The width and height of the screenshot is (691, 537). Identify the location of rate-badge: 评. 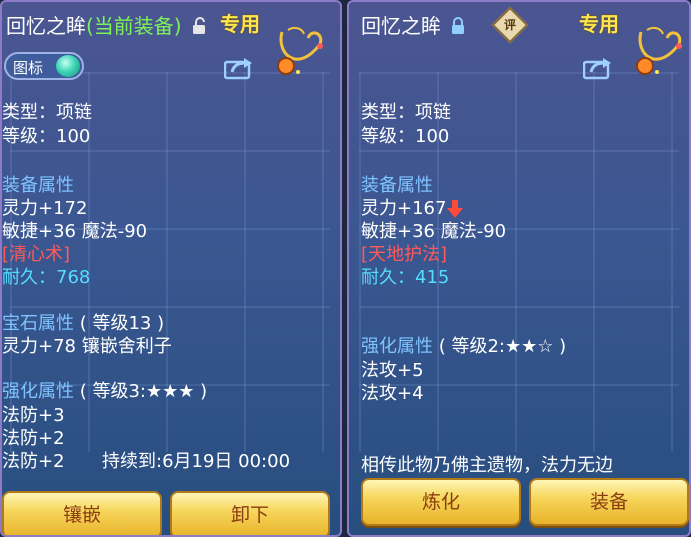
(510, 25).